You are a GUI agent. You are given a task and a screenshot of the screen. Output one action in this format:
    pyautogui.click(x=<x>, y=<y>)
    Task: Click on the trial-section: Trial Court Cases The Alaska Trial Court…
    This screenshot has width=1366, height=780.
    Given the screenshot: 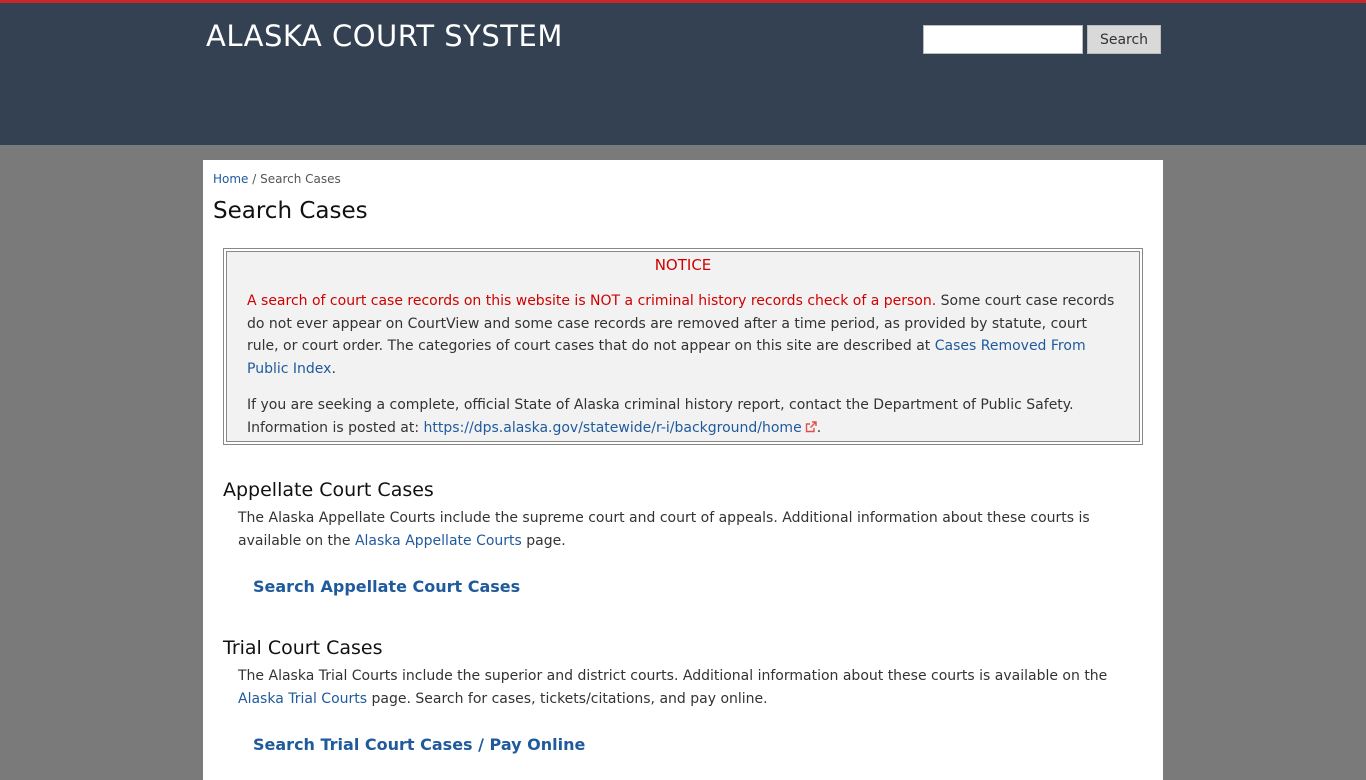 What is the action you would take?
    pyautogui.click(x=683, y=695)
    